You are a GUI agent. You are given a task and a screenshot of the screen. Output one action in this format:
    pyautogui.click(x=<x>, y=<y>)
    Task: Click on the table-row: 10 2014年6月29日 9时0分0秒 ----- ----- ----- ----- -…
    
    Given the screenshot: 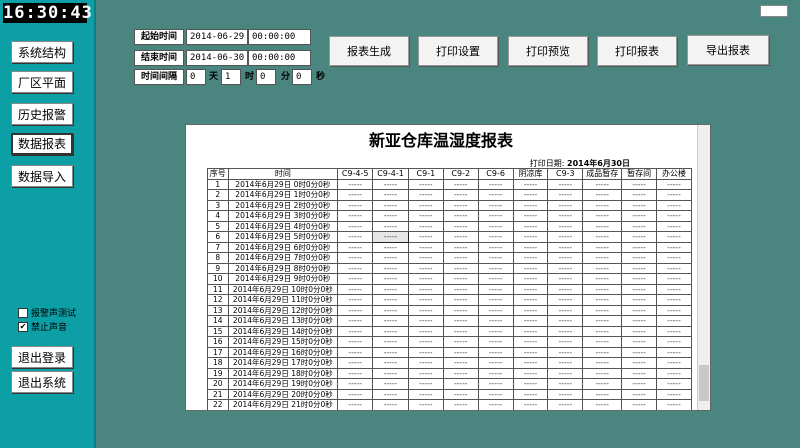 What is the action you would take?
    pyautogui.click(x=449, y=279)
    